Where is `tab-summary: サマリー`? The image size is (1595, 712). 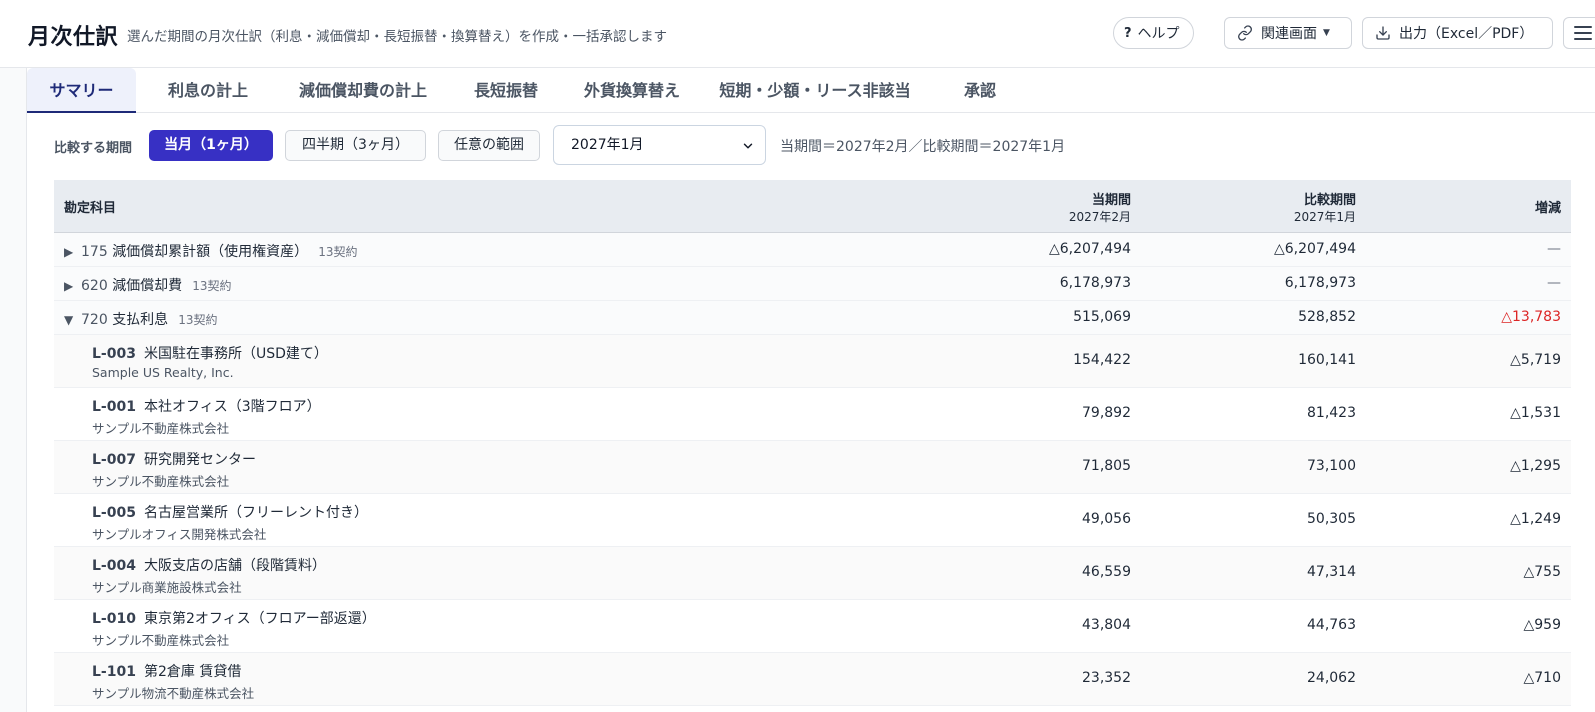
tab-summary: サマリー is located at coordinates (81, 90).